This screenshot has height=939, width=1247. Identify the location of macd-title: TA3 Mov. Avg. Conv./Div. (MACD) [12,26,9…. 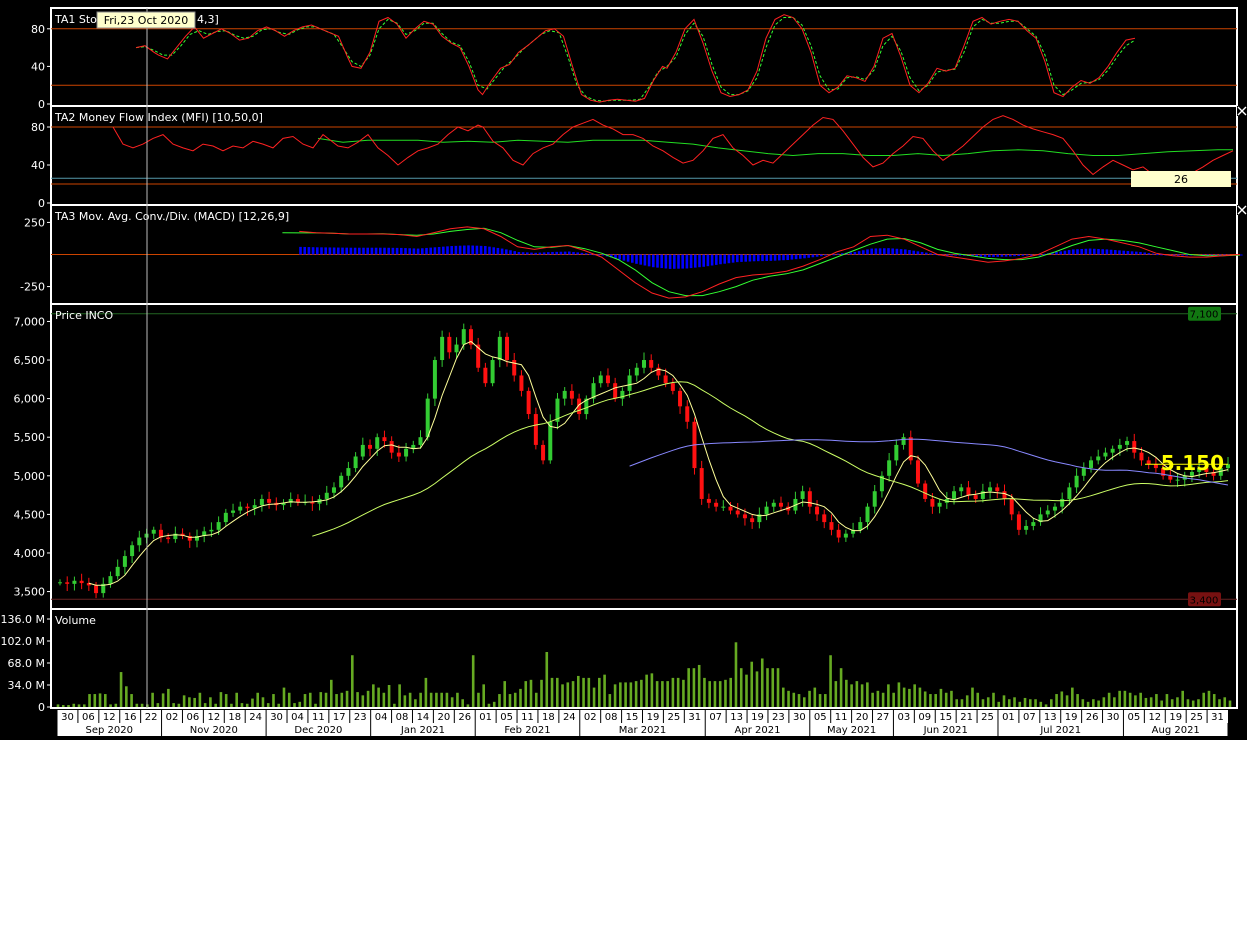
(171, 216).